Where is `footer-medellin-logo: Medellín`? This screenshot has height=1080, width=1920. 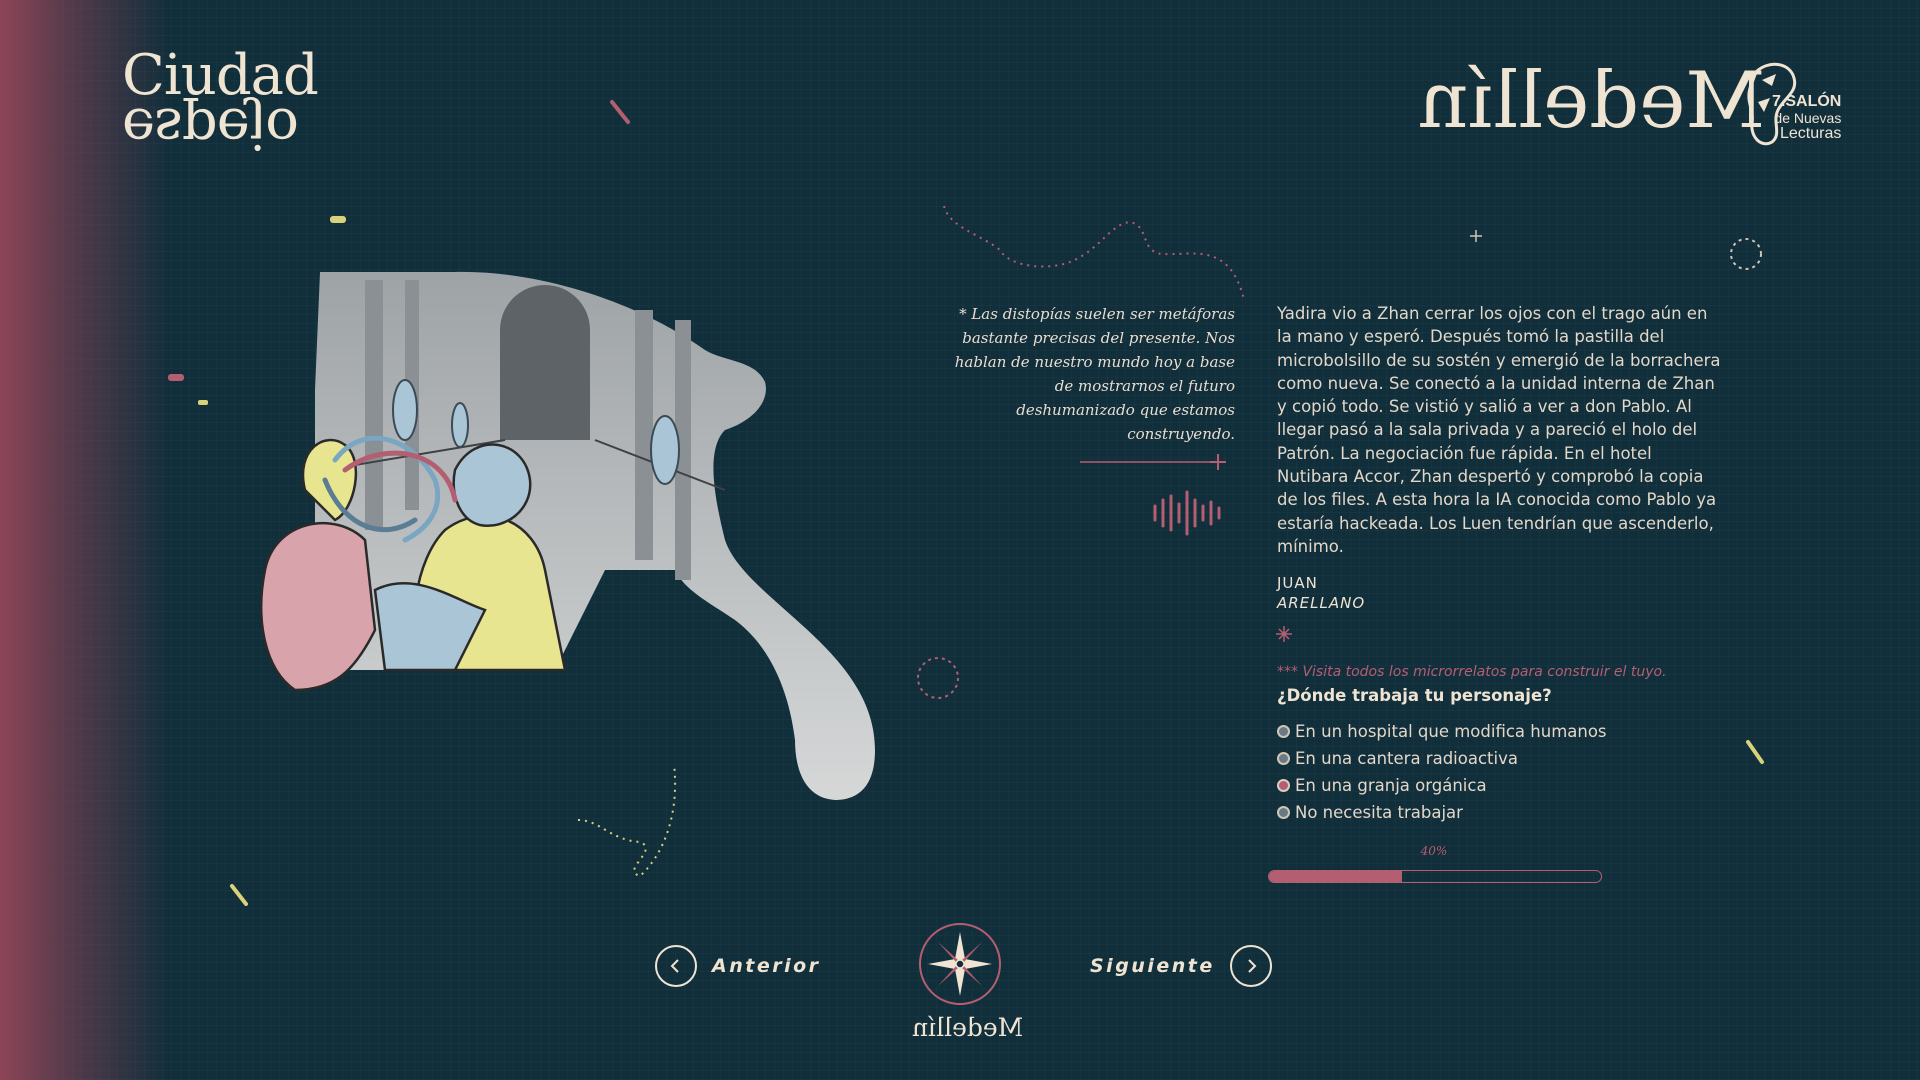
footer-medellin-logo: Medellín is located at coordinates (968, 1027).